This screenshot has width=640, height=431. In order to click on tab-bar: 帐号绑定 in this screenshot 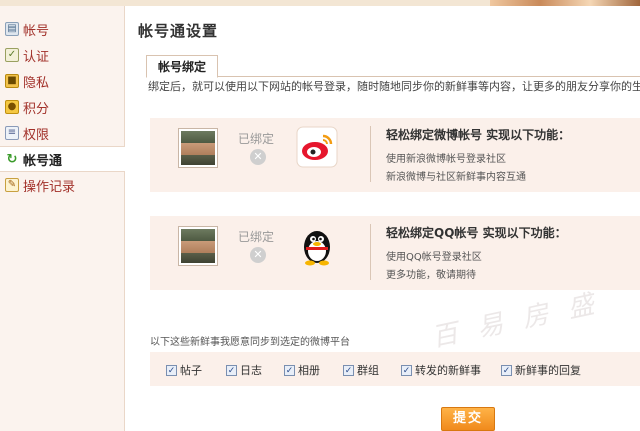, I will do `click(393, 63)`.